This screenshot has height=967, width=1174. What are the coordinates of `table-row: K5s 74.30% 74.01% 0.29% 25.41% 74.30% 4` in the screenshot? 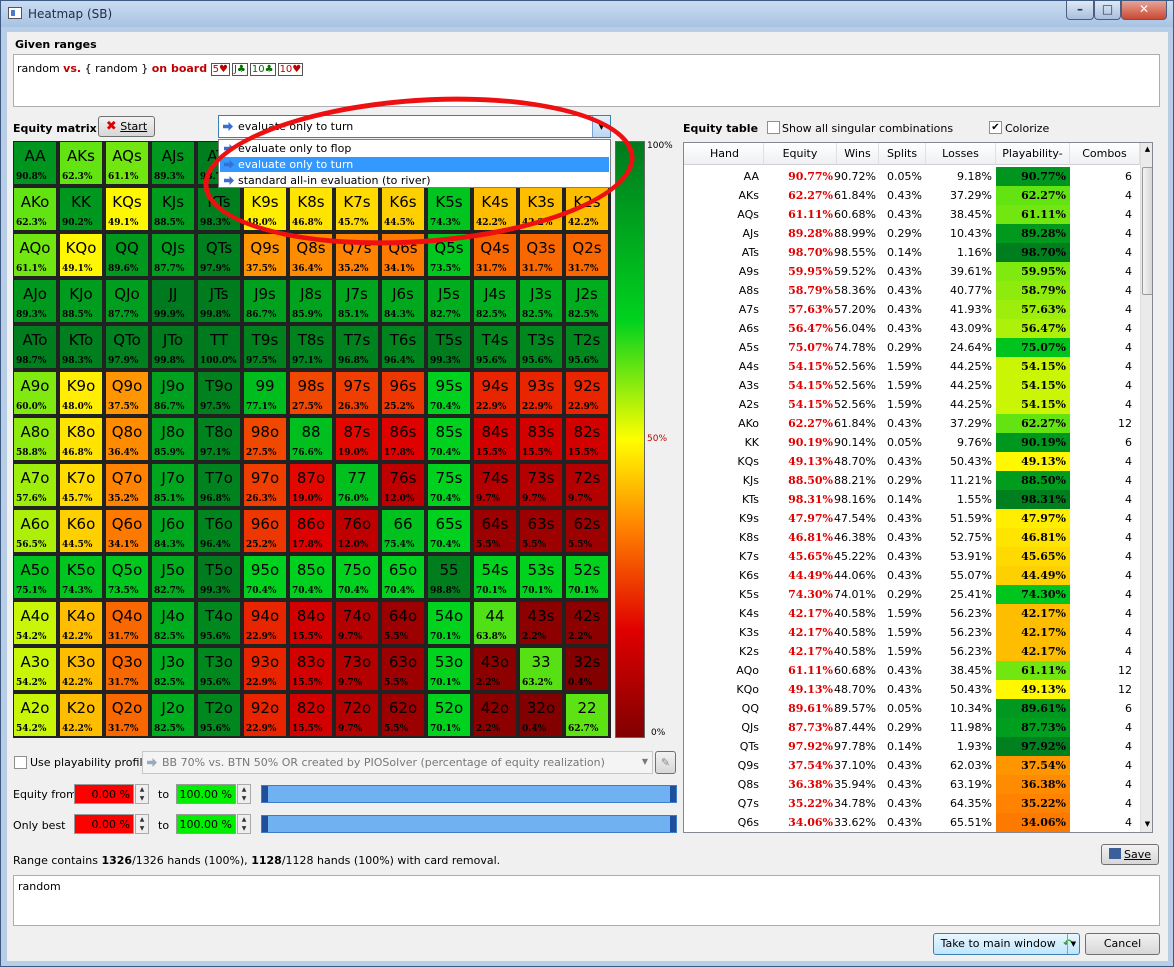 It's located at (912, 594).